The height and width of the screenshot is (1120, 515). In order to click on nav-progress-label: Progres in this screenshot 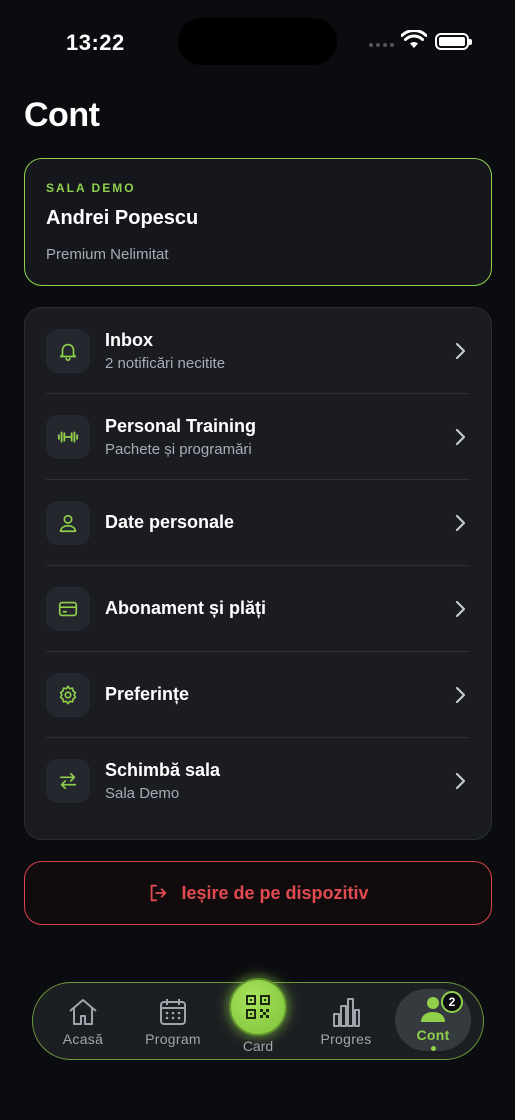, I will do `click(346, 1039)`.